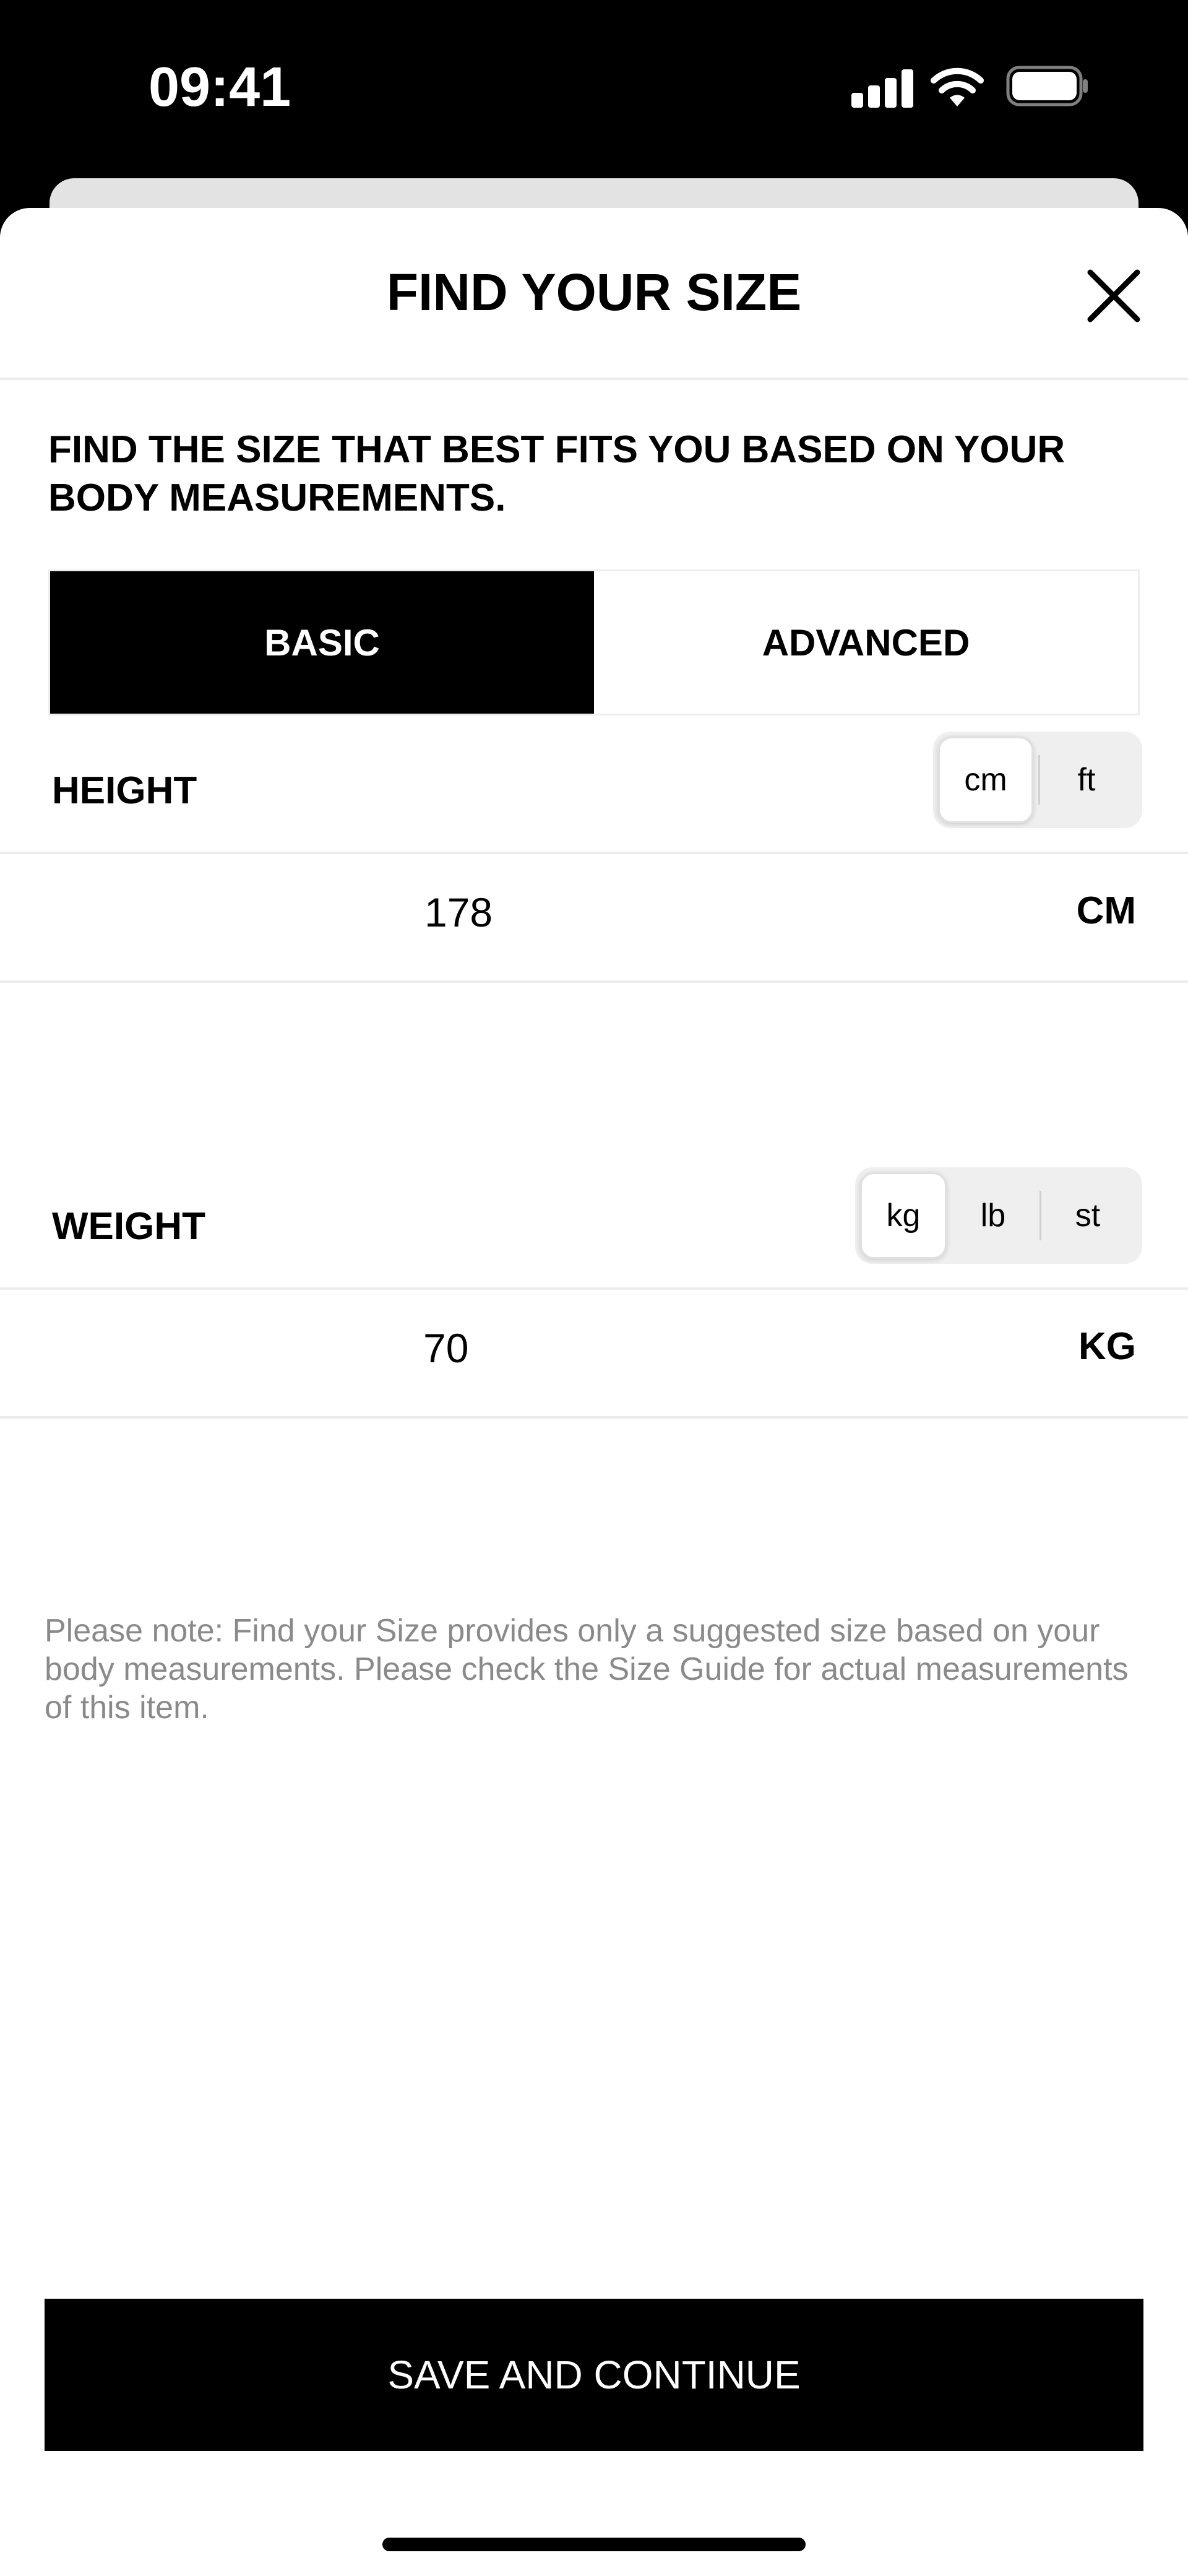 Image resolution: width=1188 pixels, height=2576 pixels. What do you see at coordinates (957, 86) in the screenshot?
I see `wifi-icon` at bounding box center [957, 86].